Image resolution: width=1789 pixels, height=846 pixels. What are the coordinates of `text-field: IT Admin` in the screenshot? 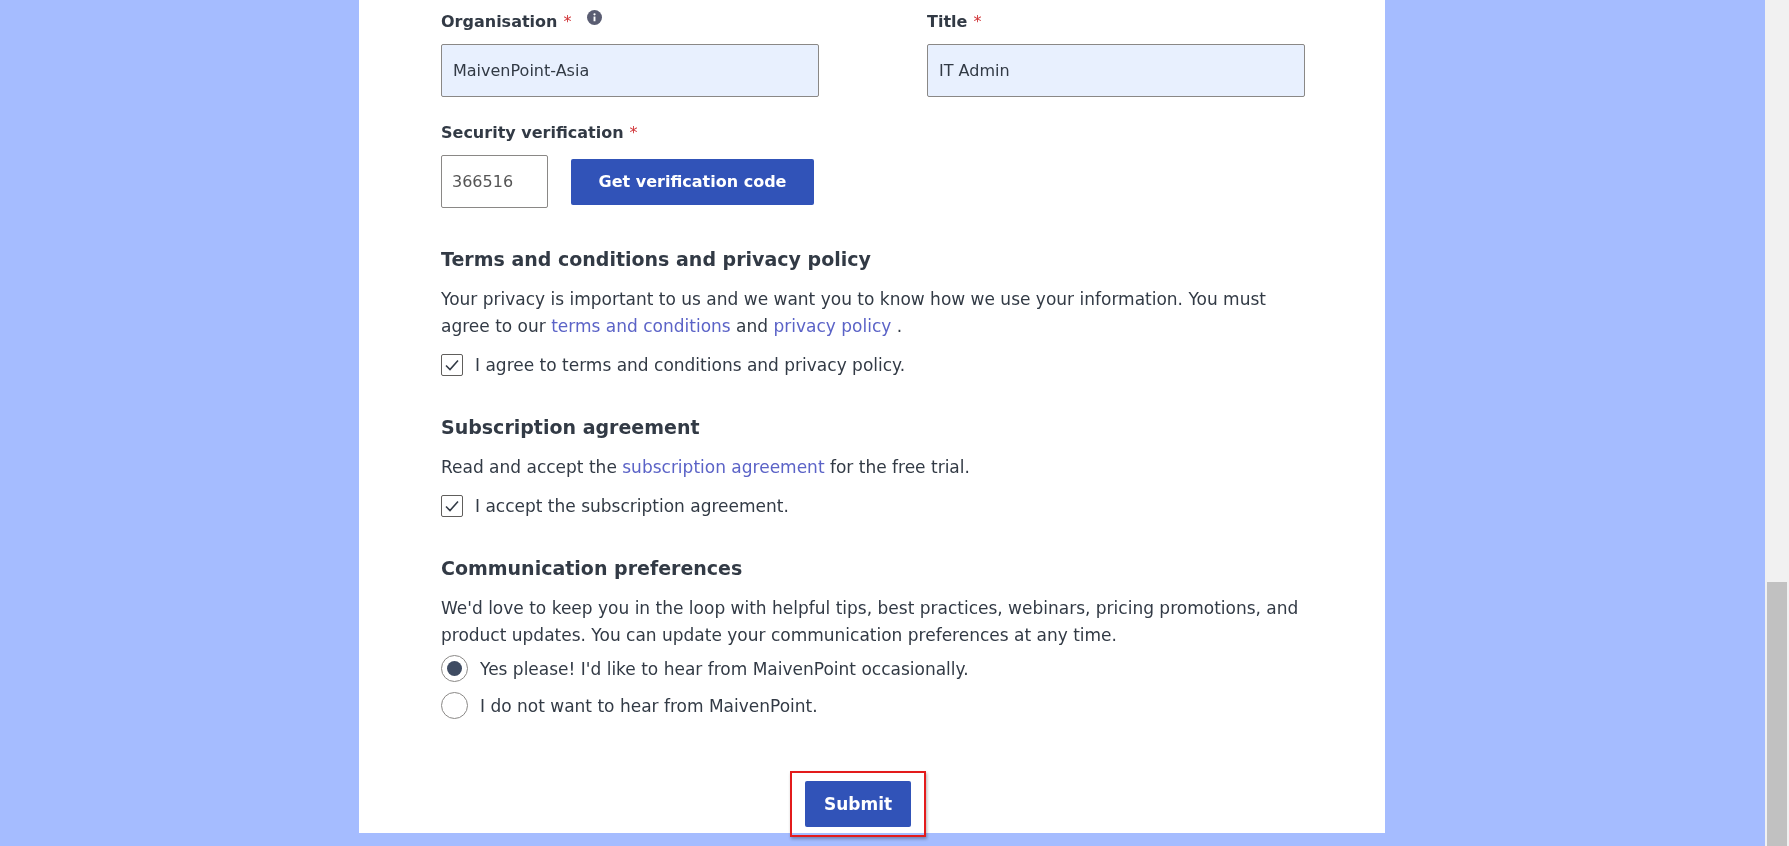 It's located at (1116, 70).